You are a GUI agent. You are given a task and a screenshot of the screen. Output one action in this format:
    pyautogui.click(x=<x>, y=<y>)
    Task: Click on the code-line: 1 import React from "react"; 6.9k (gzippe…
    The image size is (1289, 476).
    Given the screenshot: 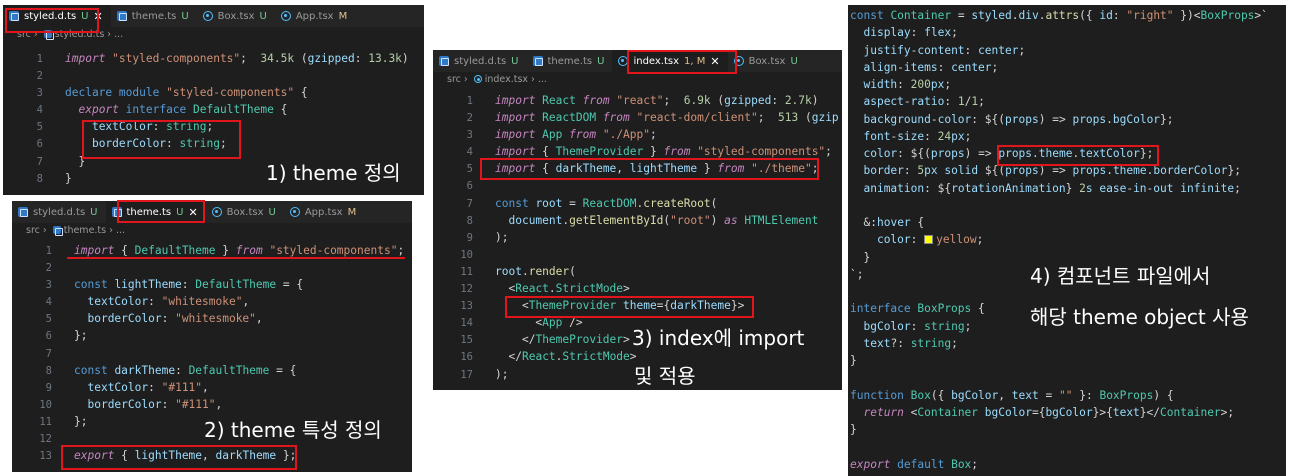 What is the action you would take?
    pyautogui.click(x=637, y=100)
    